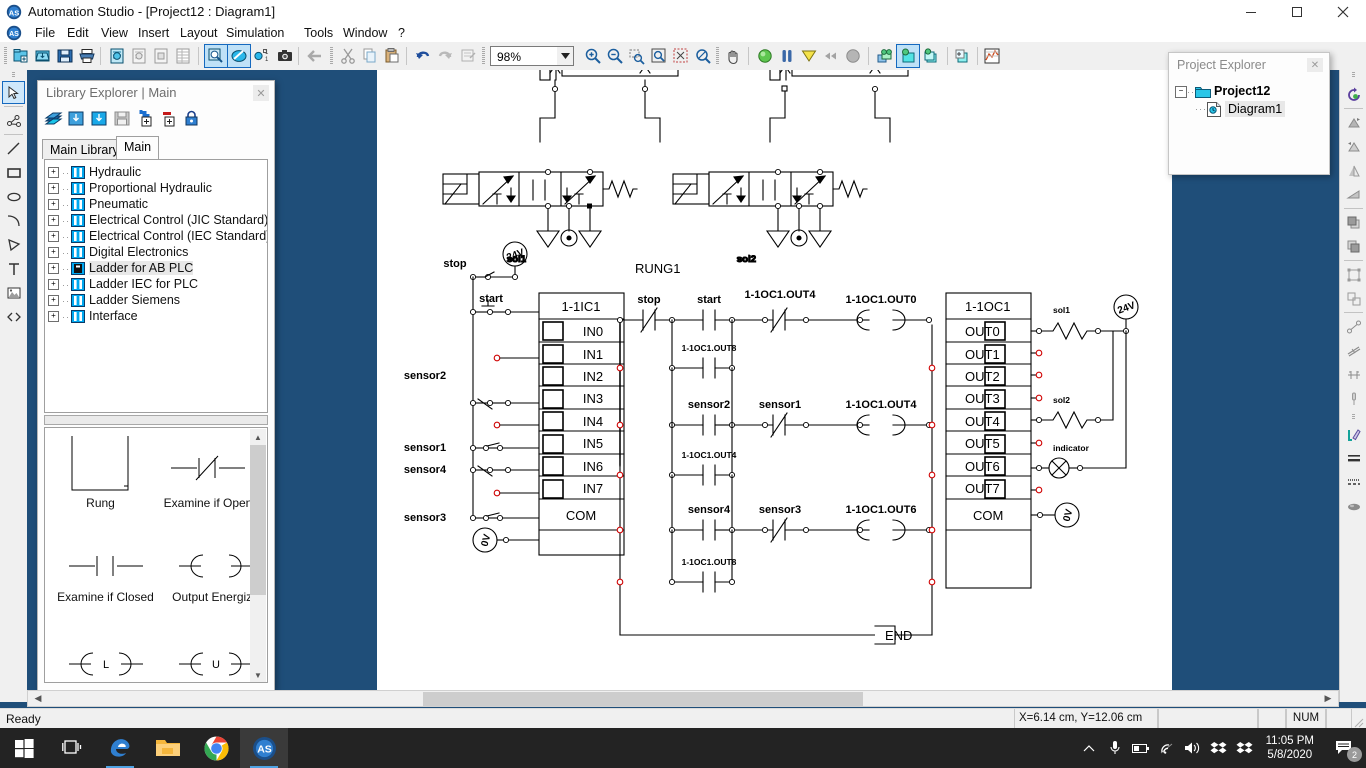 The height and width of the screenshot is (768, 1366). I want to click on project-root-row: − ·· Project12, so click(1222, 91).